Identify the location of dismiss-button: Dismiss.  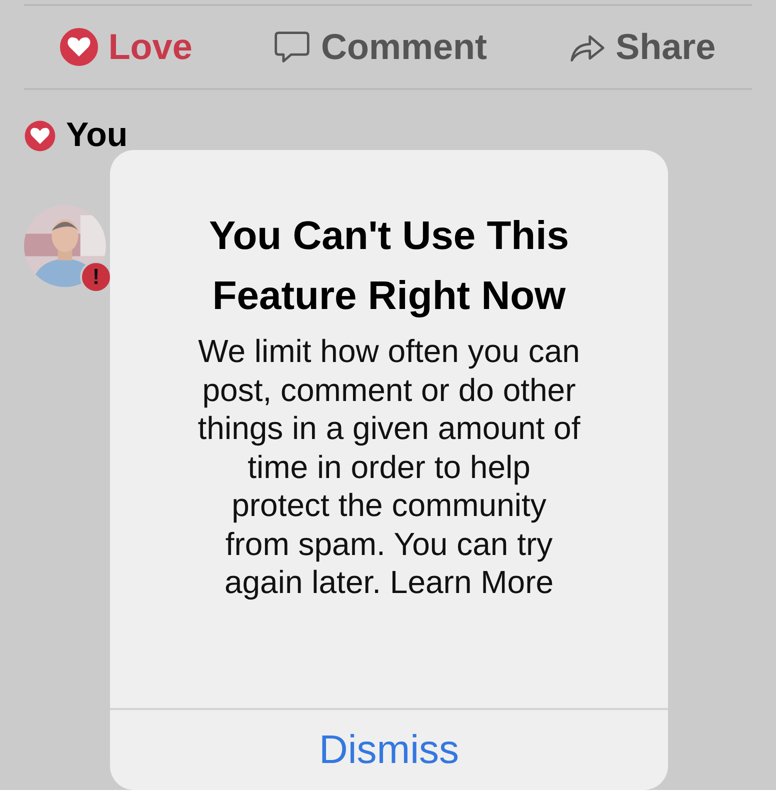
(389, 750).